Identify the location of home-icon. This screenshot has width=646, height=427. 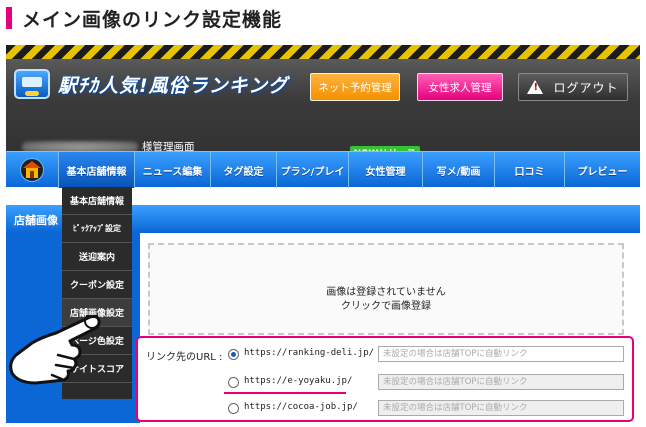
(32, 170).